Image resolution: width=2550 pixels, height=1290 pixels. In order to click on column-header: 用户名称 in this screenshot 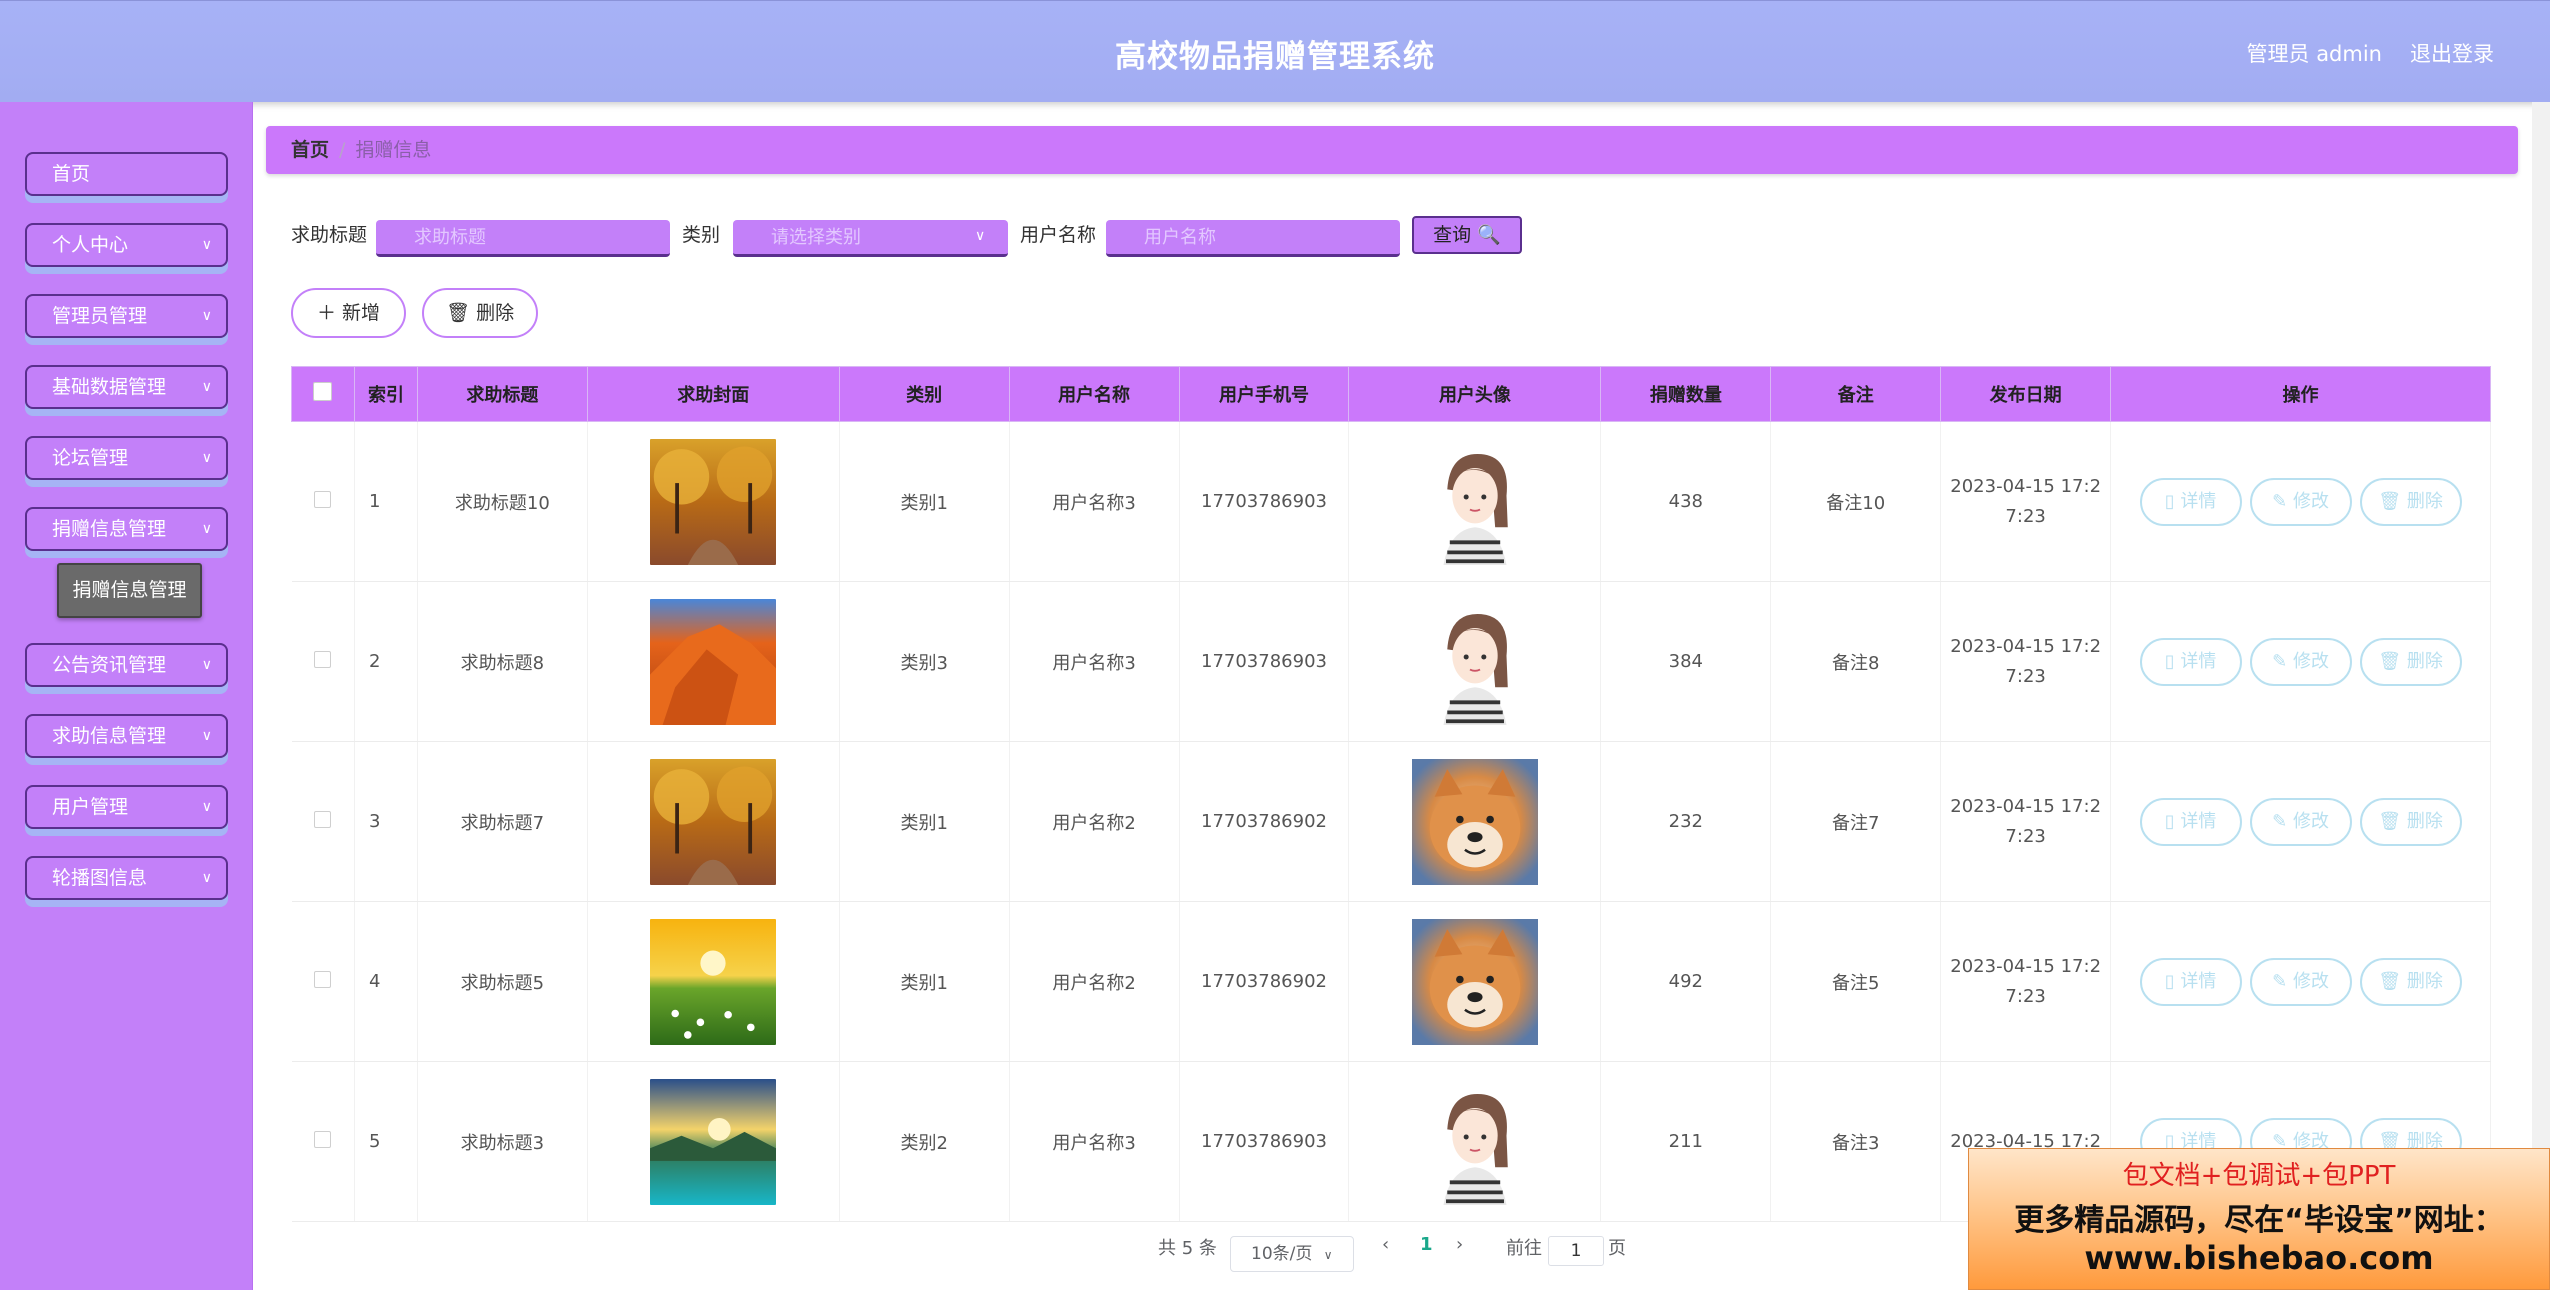, I will do `click(1094, 394)`.